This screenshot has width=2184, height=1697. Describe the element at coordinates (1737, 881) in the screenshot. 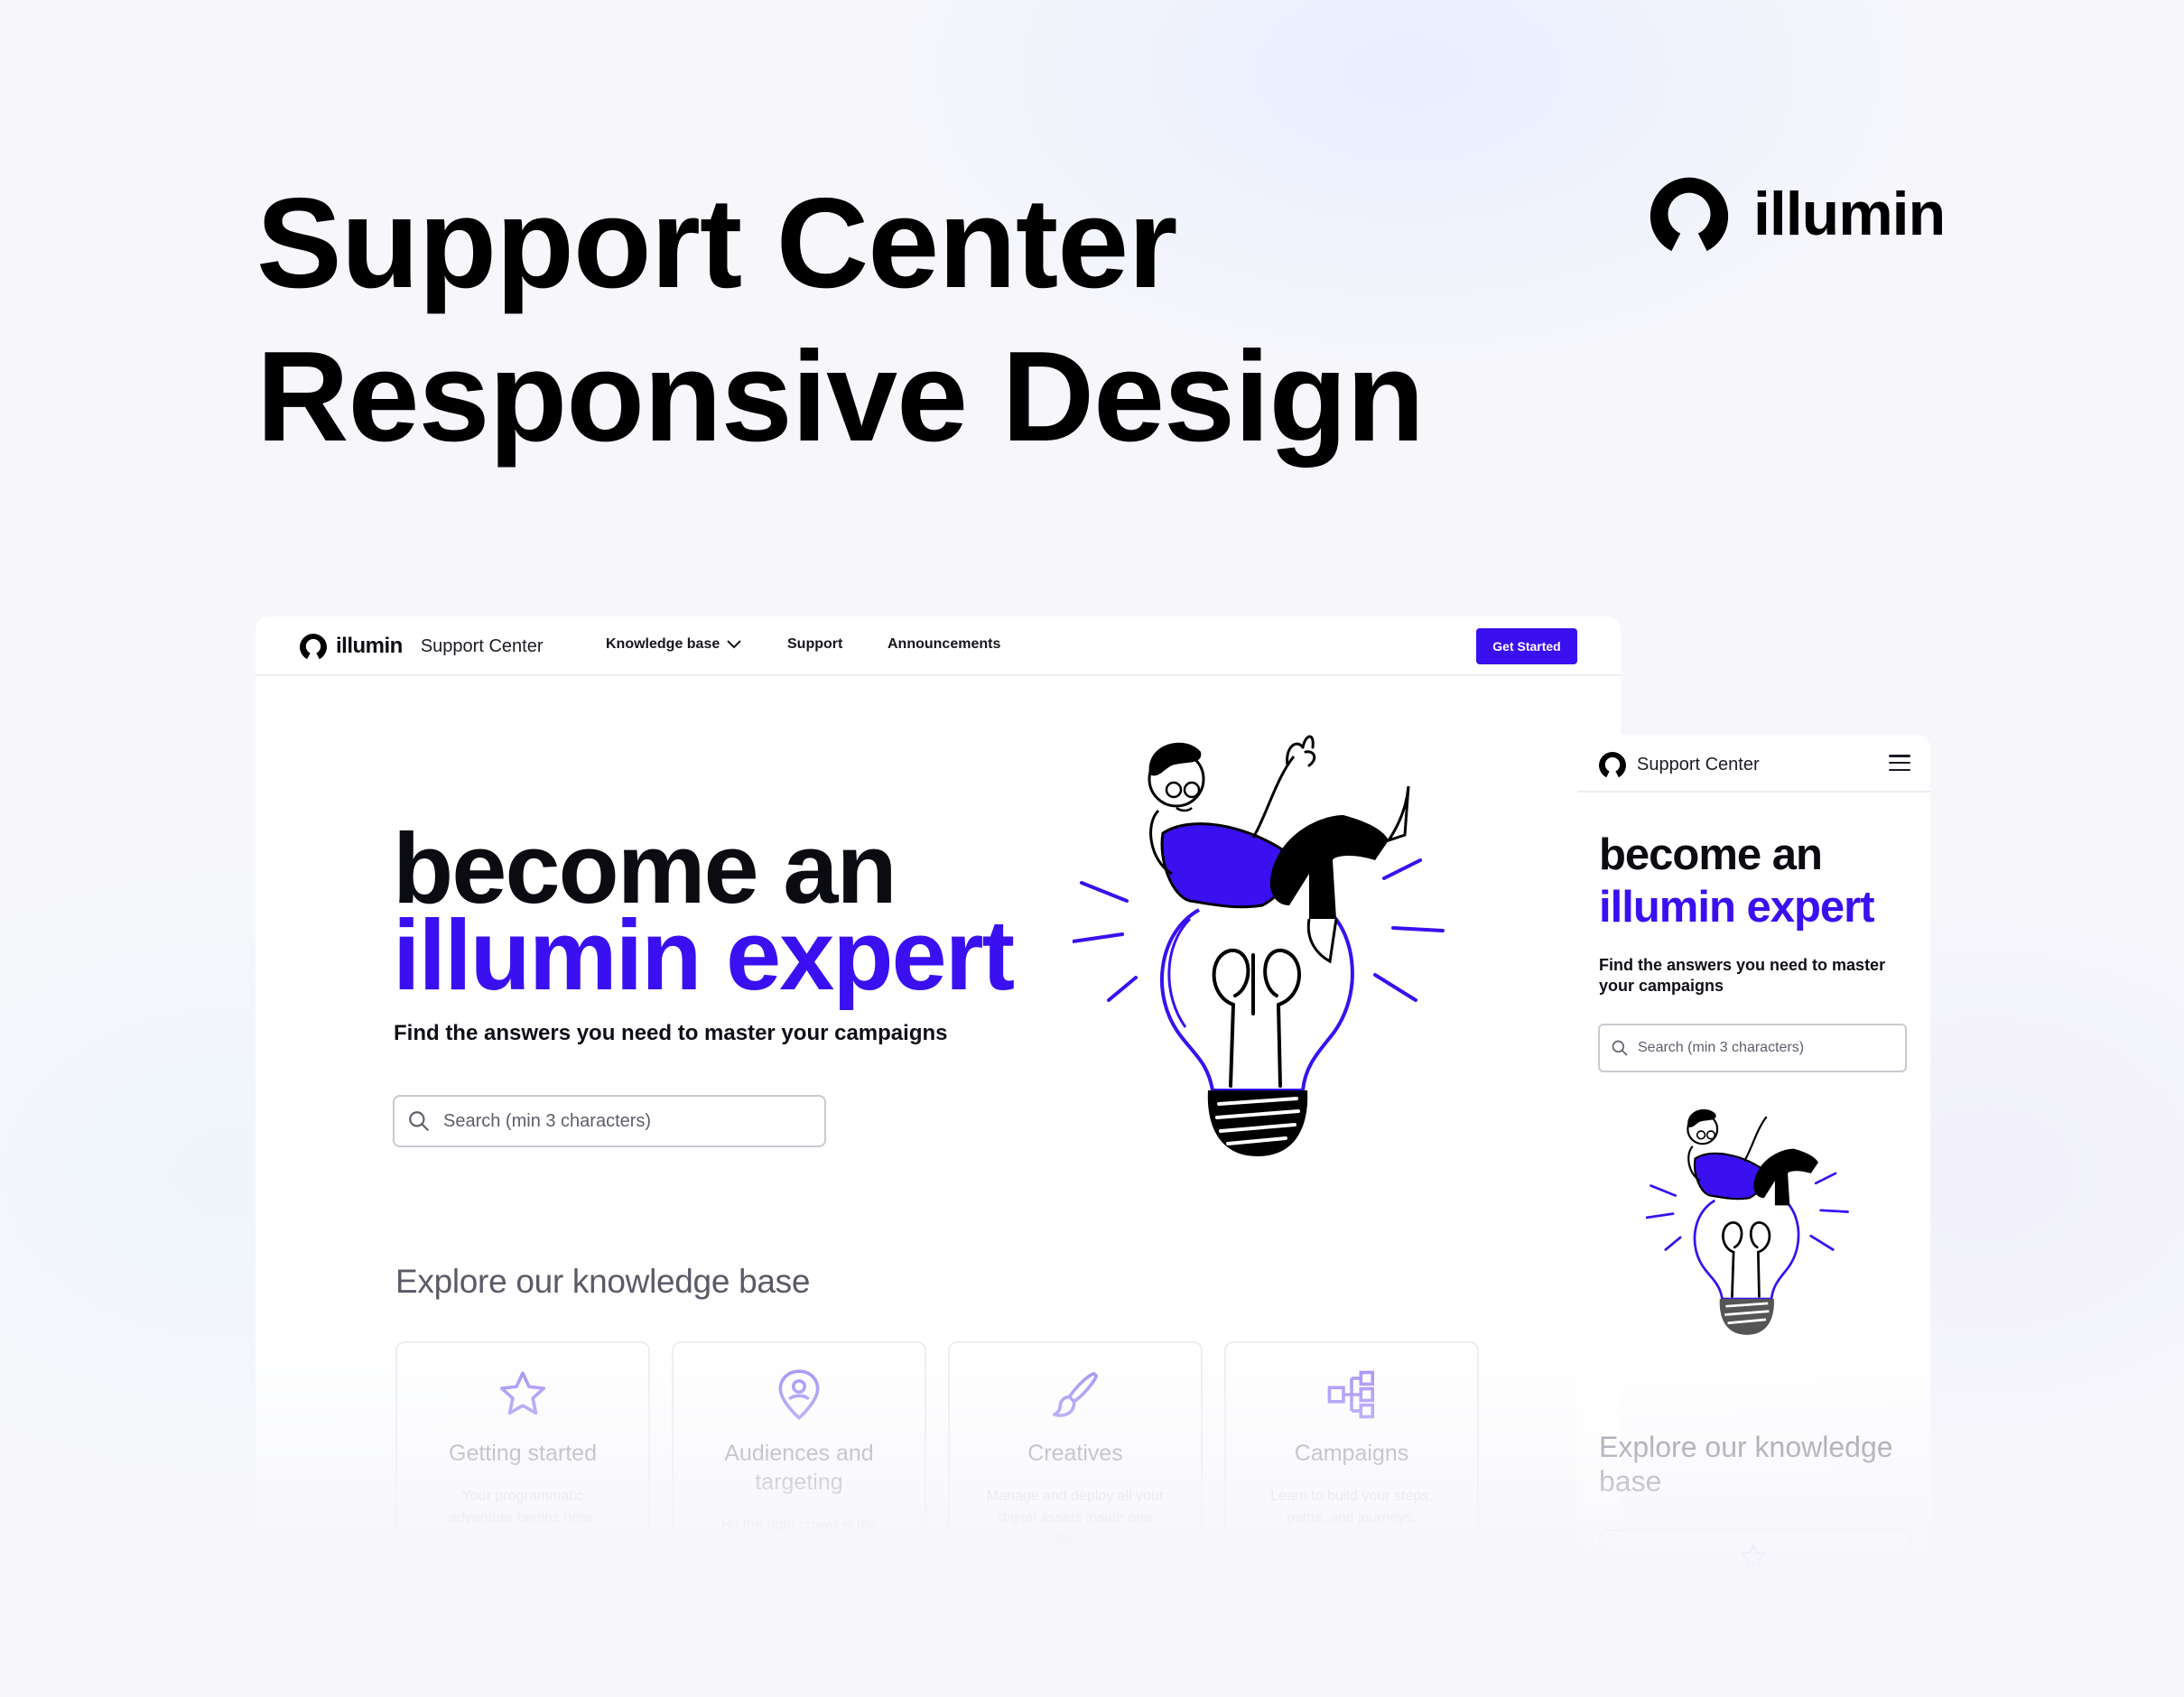

I see `mobile-hero-heading: become an illumin expert` at that location.